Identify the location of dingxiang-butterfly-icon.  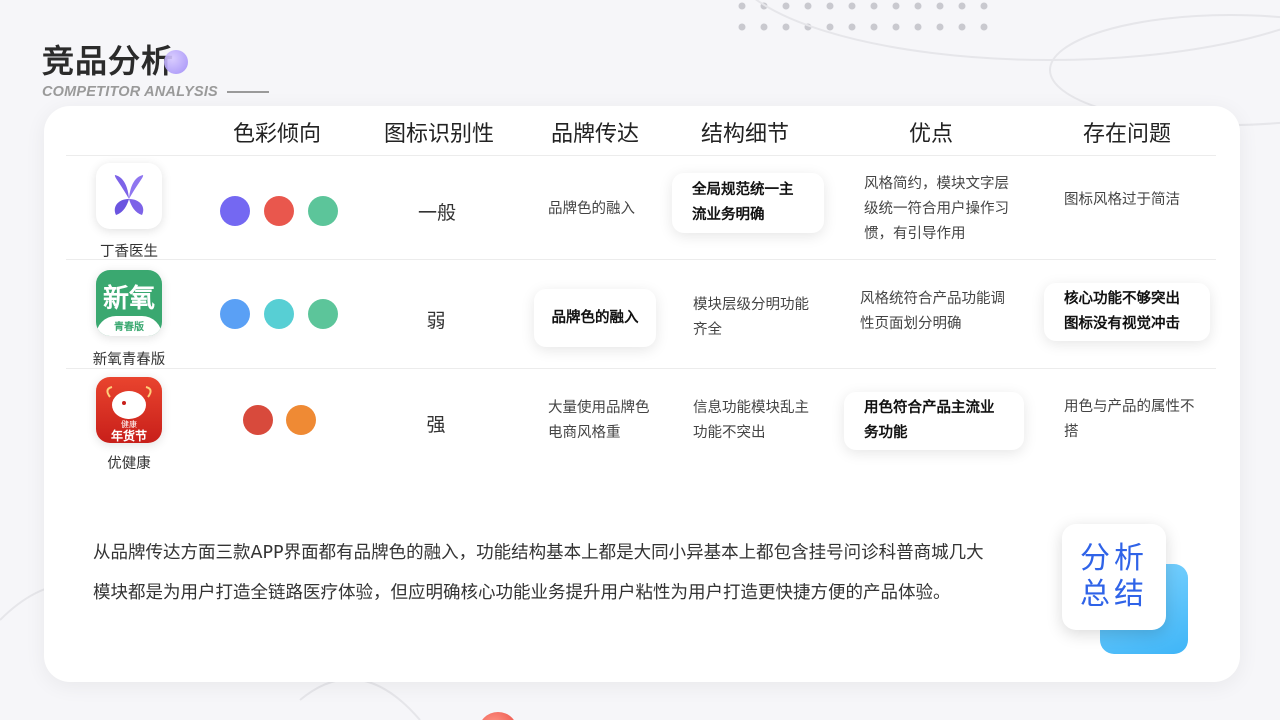
(129, 196).